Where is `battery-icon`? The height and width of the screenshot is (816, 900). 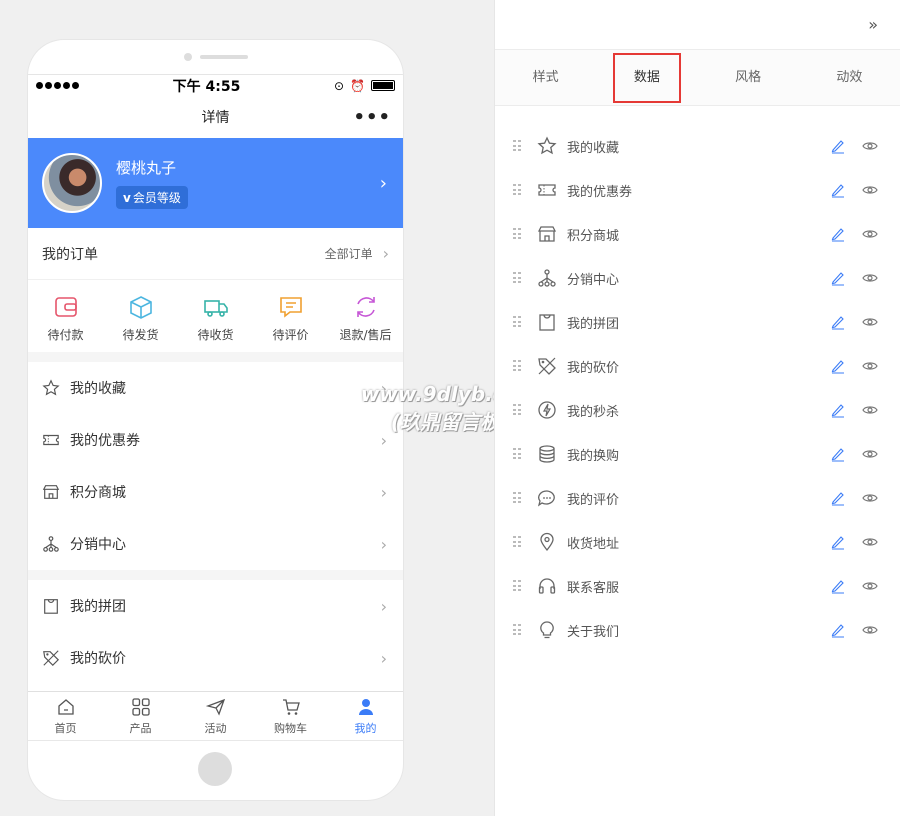 battery-icon is located at coordinates (383, 85).